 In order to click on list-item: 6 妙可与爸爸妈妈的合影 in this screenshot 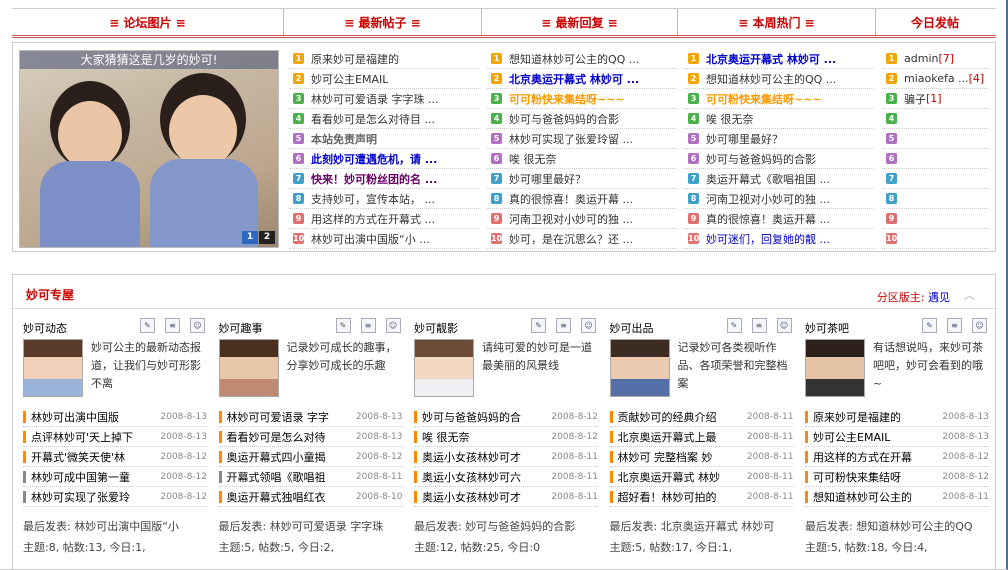, I will do `click(779, 159)`.